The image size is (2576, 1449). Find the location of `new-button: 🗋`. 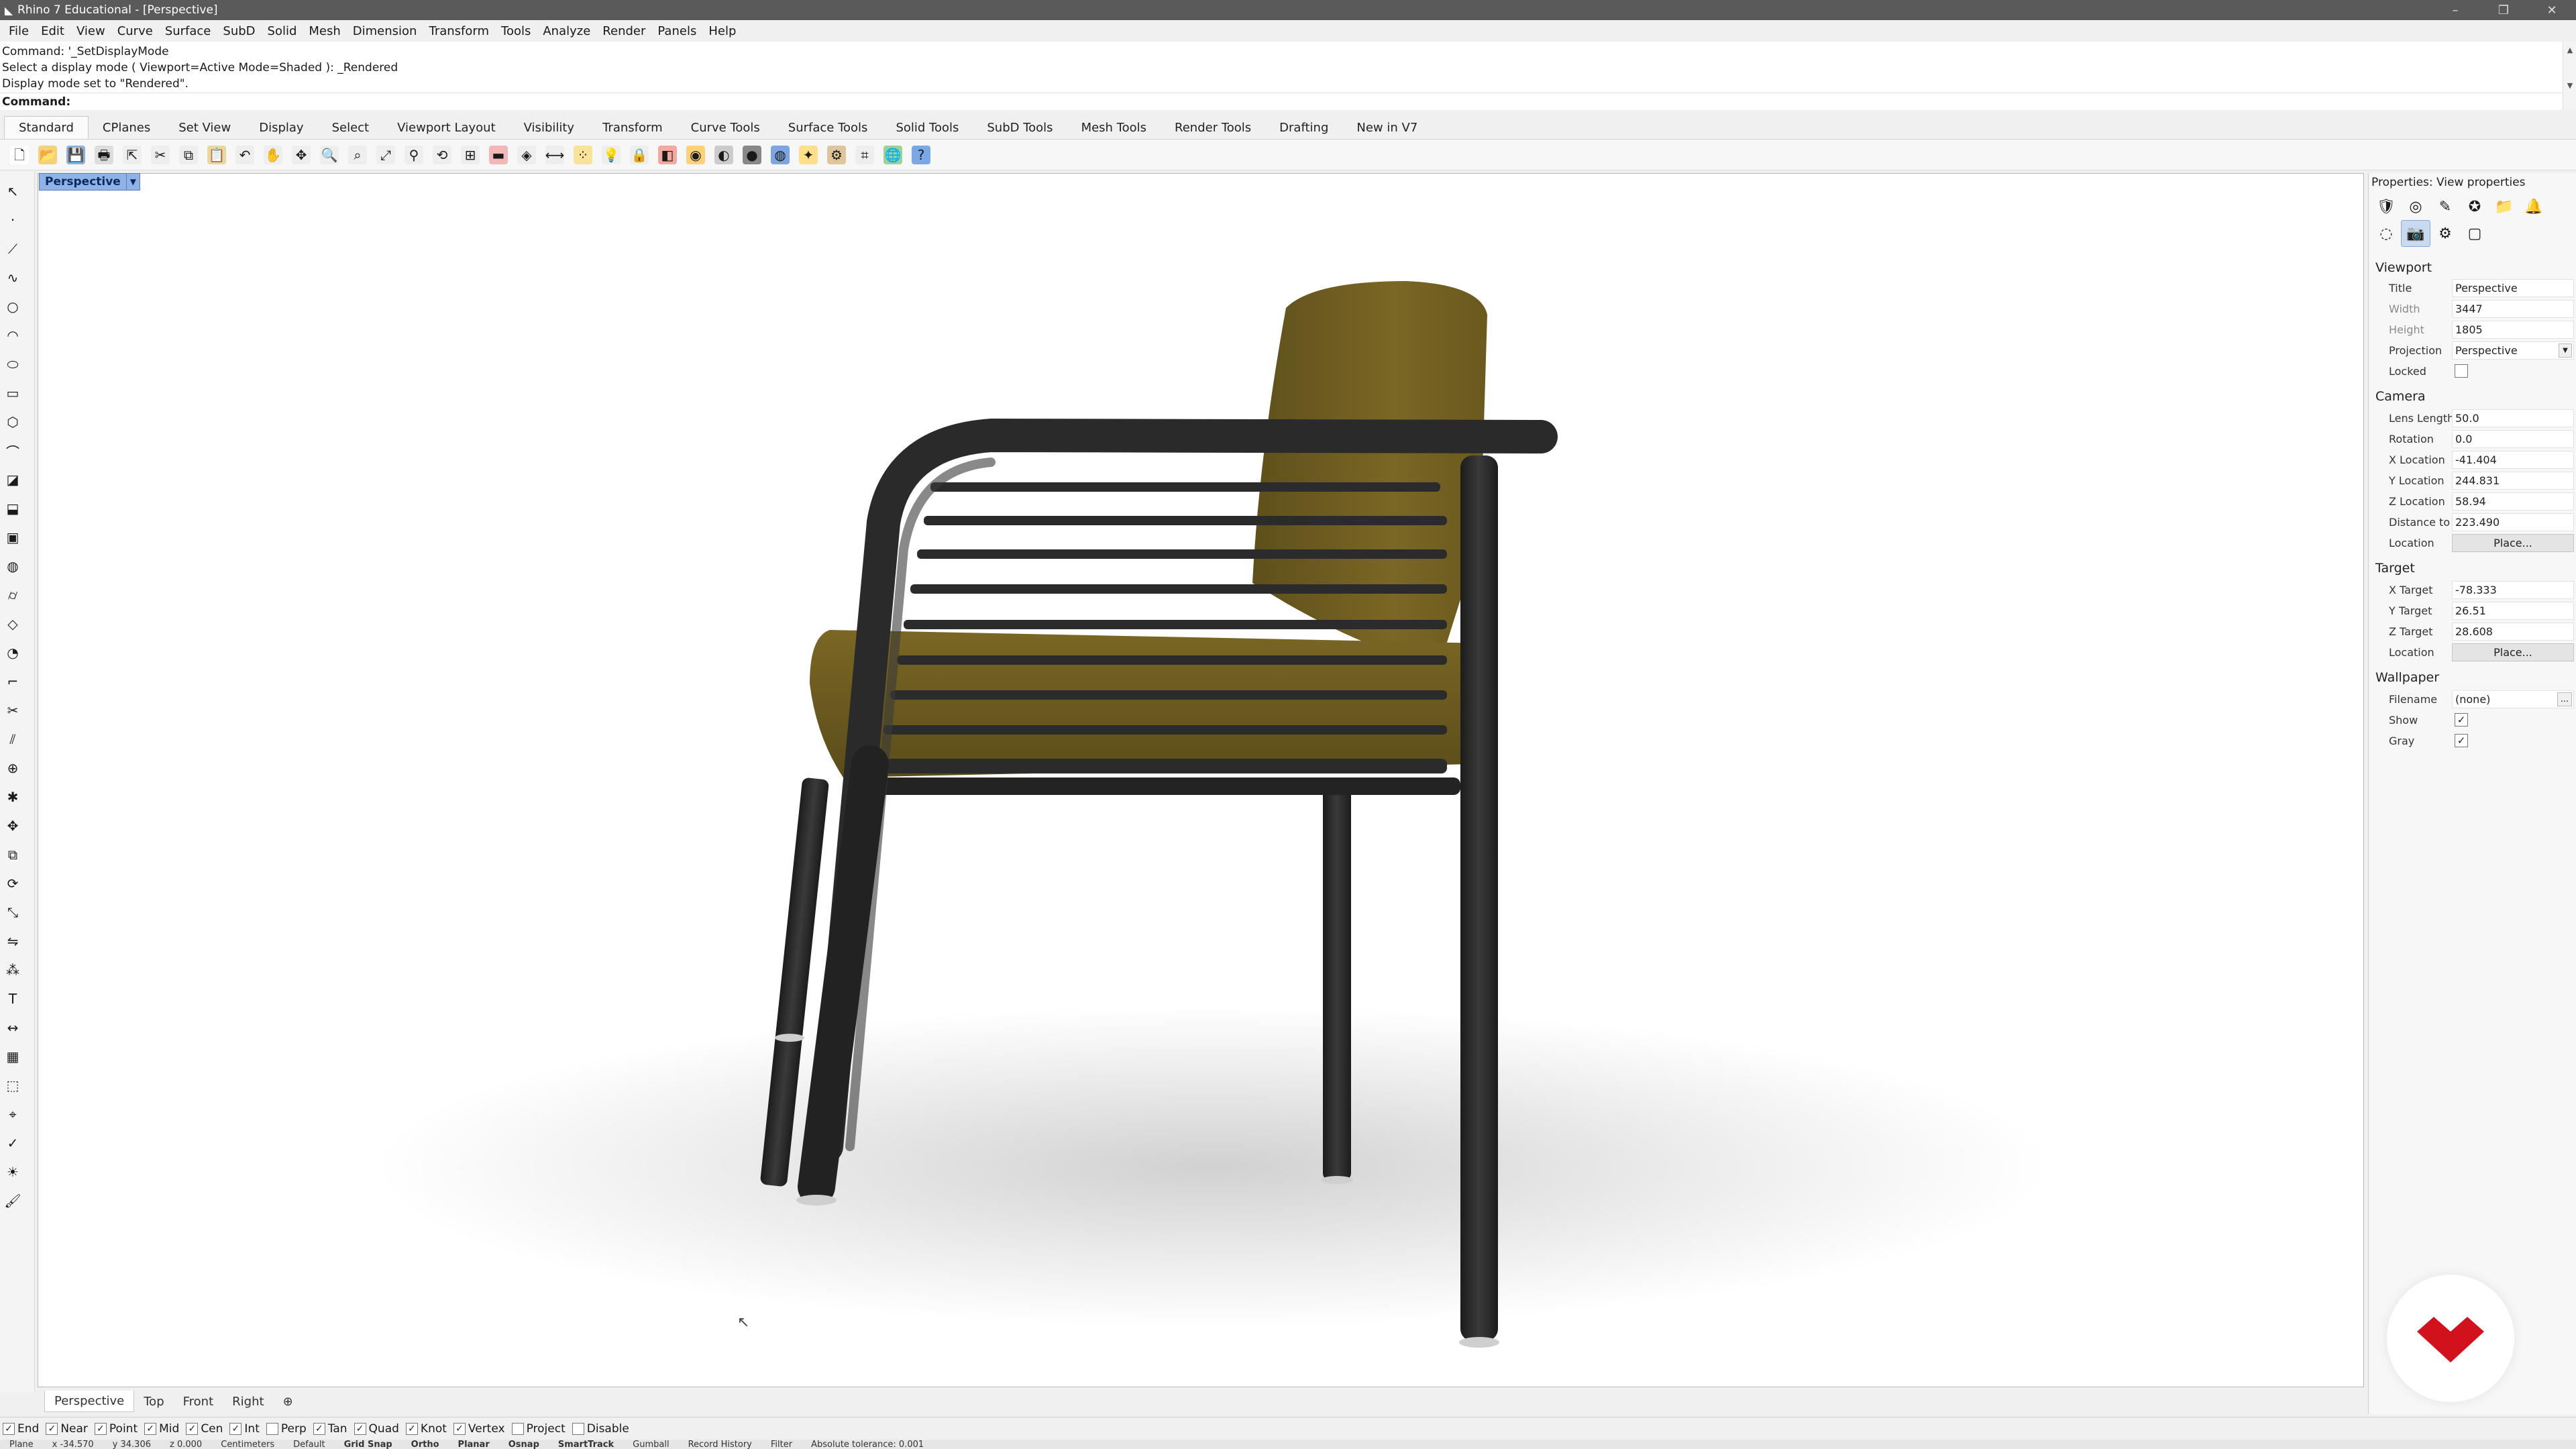

new-button: 🗋 is located at coordinates (19, 155).